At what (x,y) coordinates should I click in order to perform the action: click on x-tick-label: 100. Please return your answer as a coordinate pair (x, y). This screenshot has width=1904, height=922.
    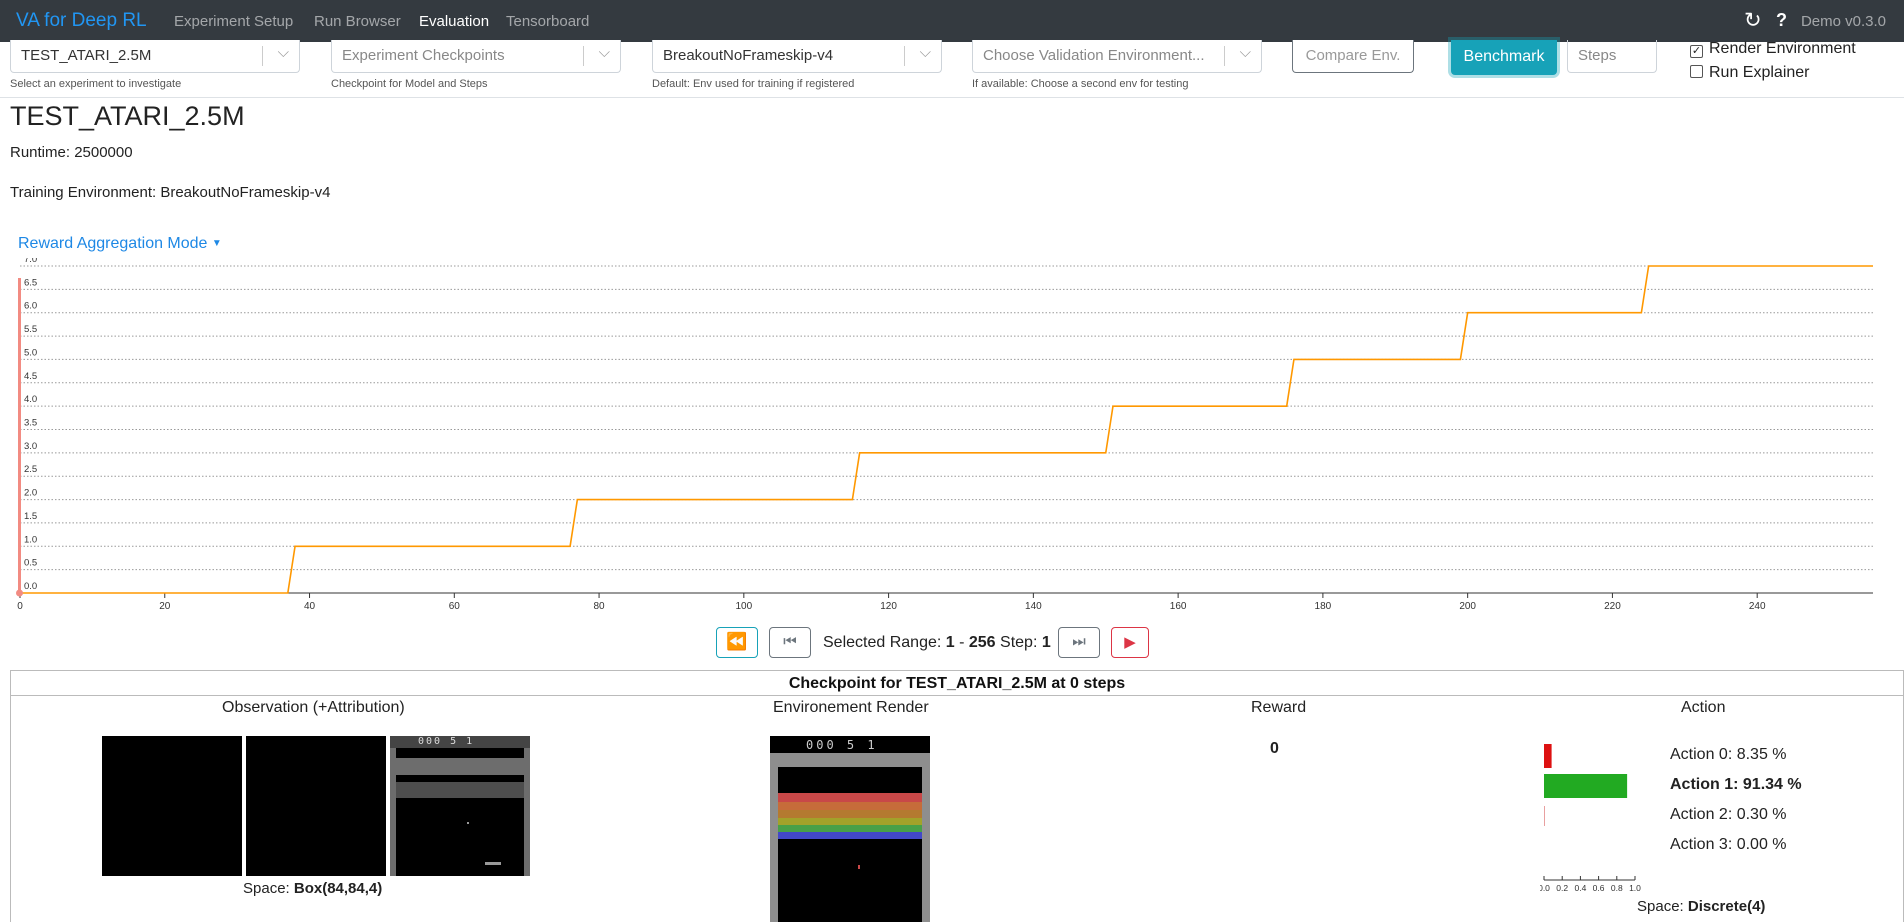
    Looking at the image, I should click on (743, 606).